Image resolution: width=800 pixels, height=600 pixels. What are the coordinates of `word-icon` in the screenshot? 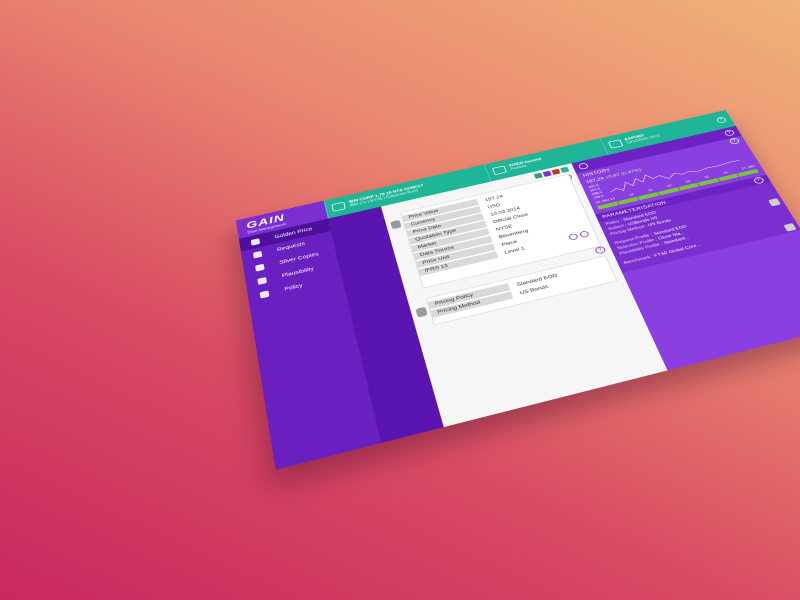 It's located at (547, 174).